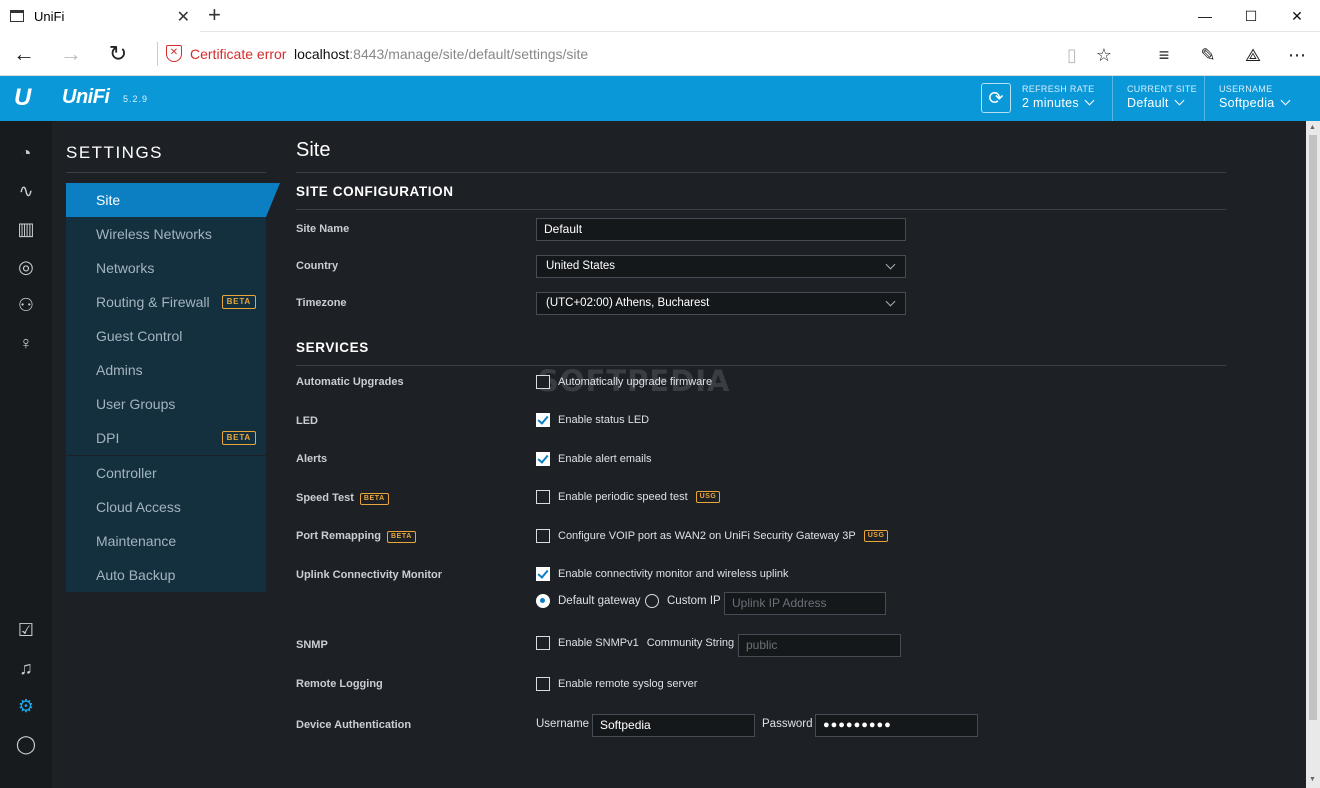  I want to click on country-select: United States, so click(721, 266).